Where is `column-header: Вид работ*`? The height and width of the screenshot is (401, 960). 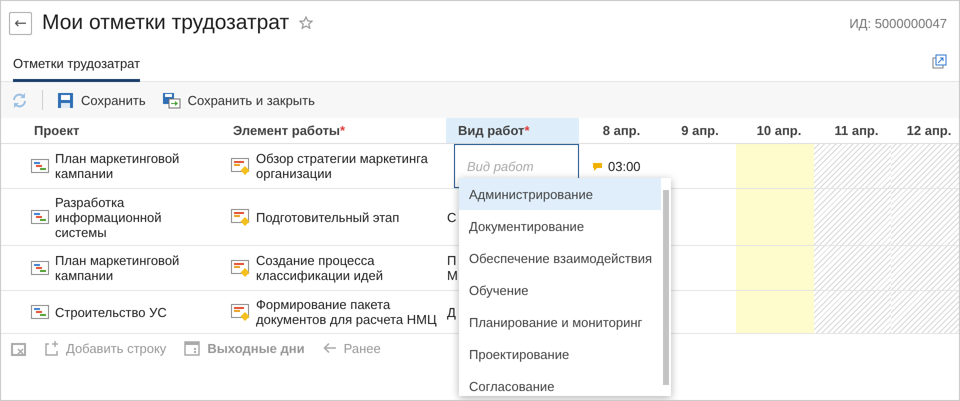 column-header: Вид работ* is located at coordinates (512, 131).